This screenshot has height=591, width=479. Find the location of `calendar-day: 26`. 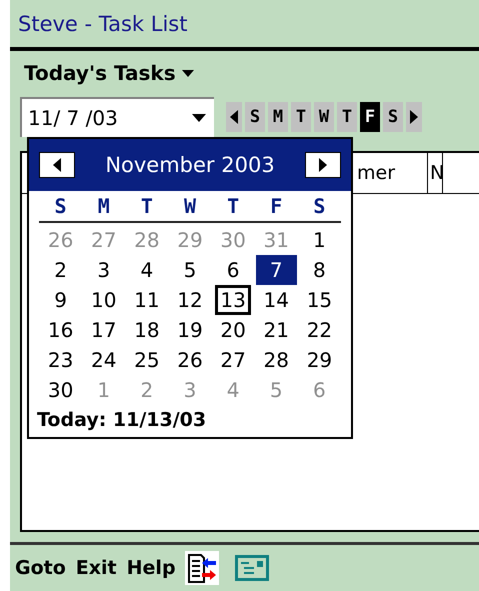

calendar-day: 26 is located at coordinates (190, 360).